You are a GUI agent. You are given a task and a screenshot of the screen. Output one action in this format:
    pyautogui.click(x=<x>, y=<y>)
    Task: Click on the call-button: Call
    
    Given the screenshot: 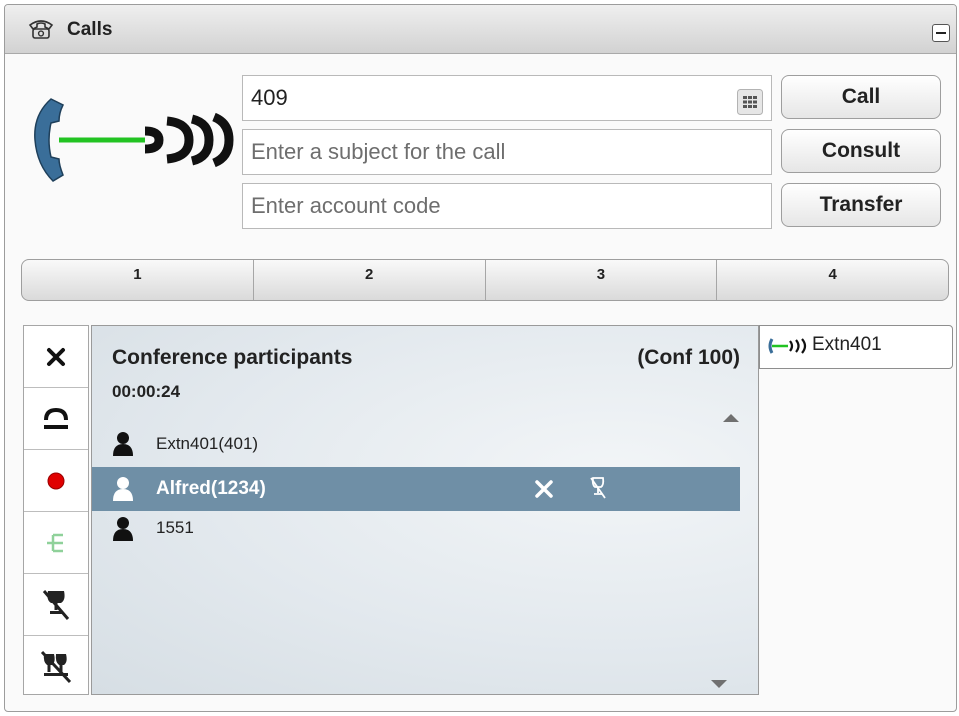 What is the action you would take?
    pyautogui.click(x=861, y=97)
    